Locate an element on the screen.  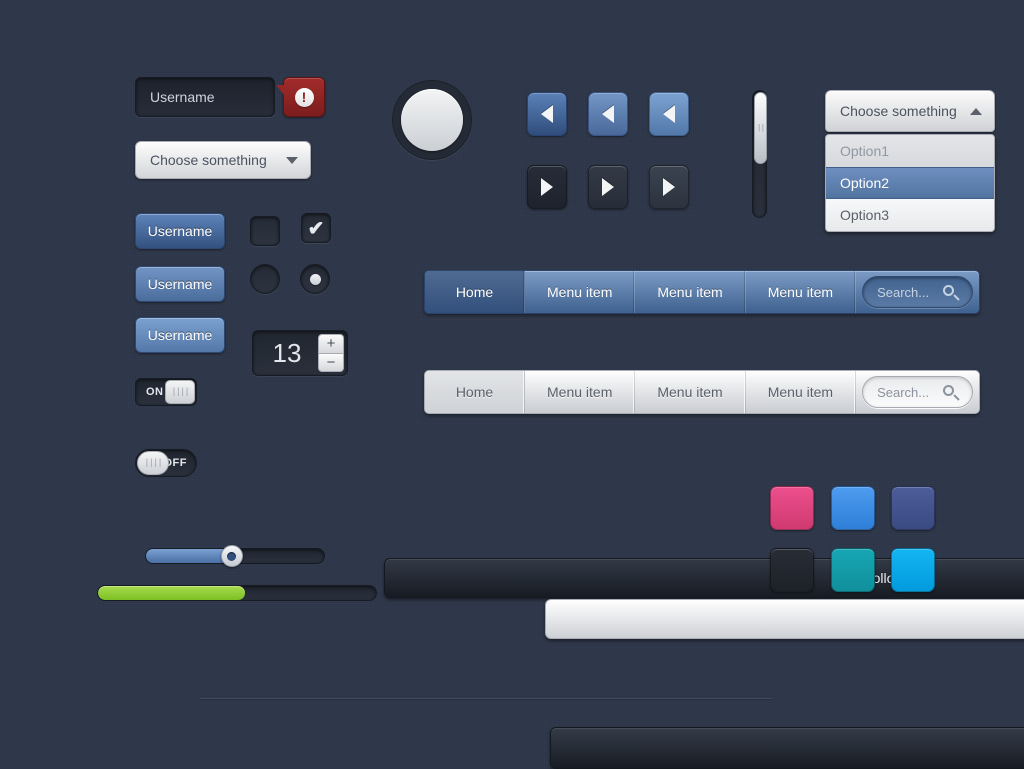
navbar-light-item-3: Menu item is located at coordinates (690, 392).